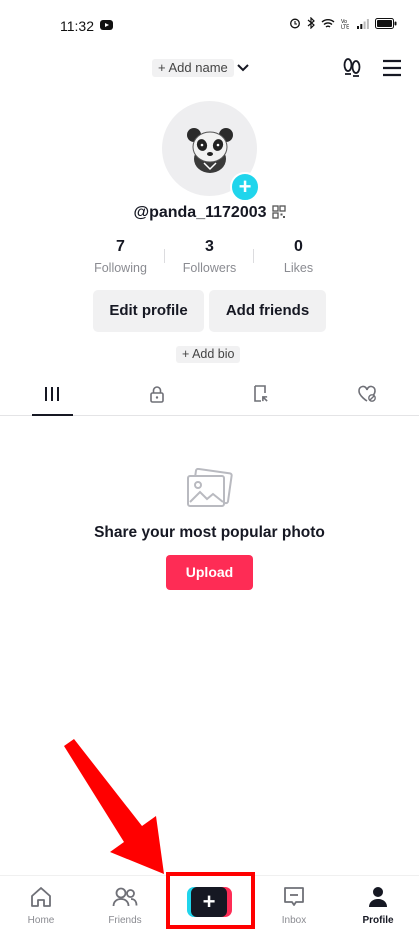 The image size is (419, 936). Describe the element at coordinates (311, 23) in the screenshot. I see `bluetooth-icon` at that location.